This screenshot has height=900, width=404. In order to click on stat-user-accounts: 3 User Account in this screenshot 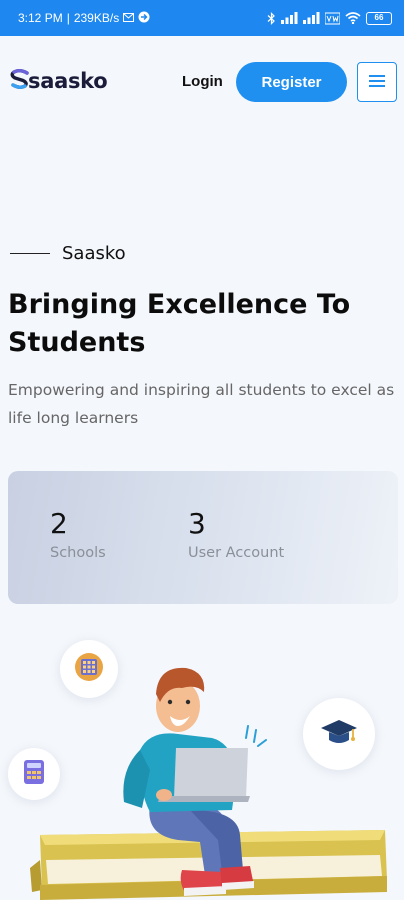, I will do `click(236, 534)`.